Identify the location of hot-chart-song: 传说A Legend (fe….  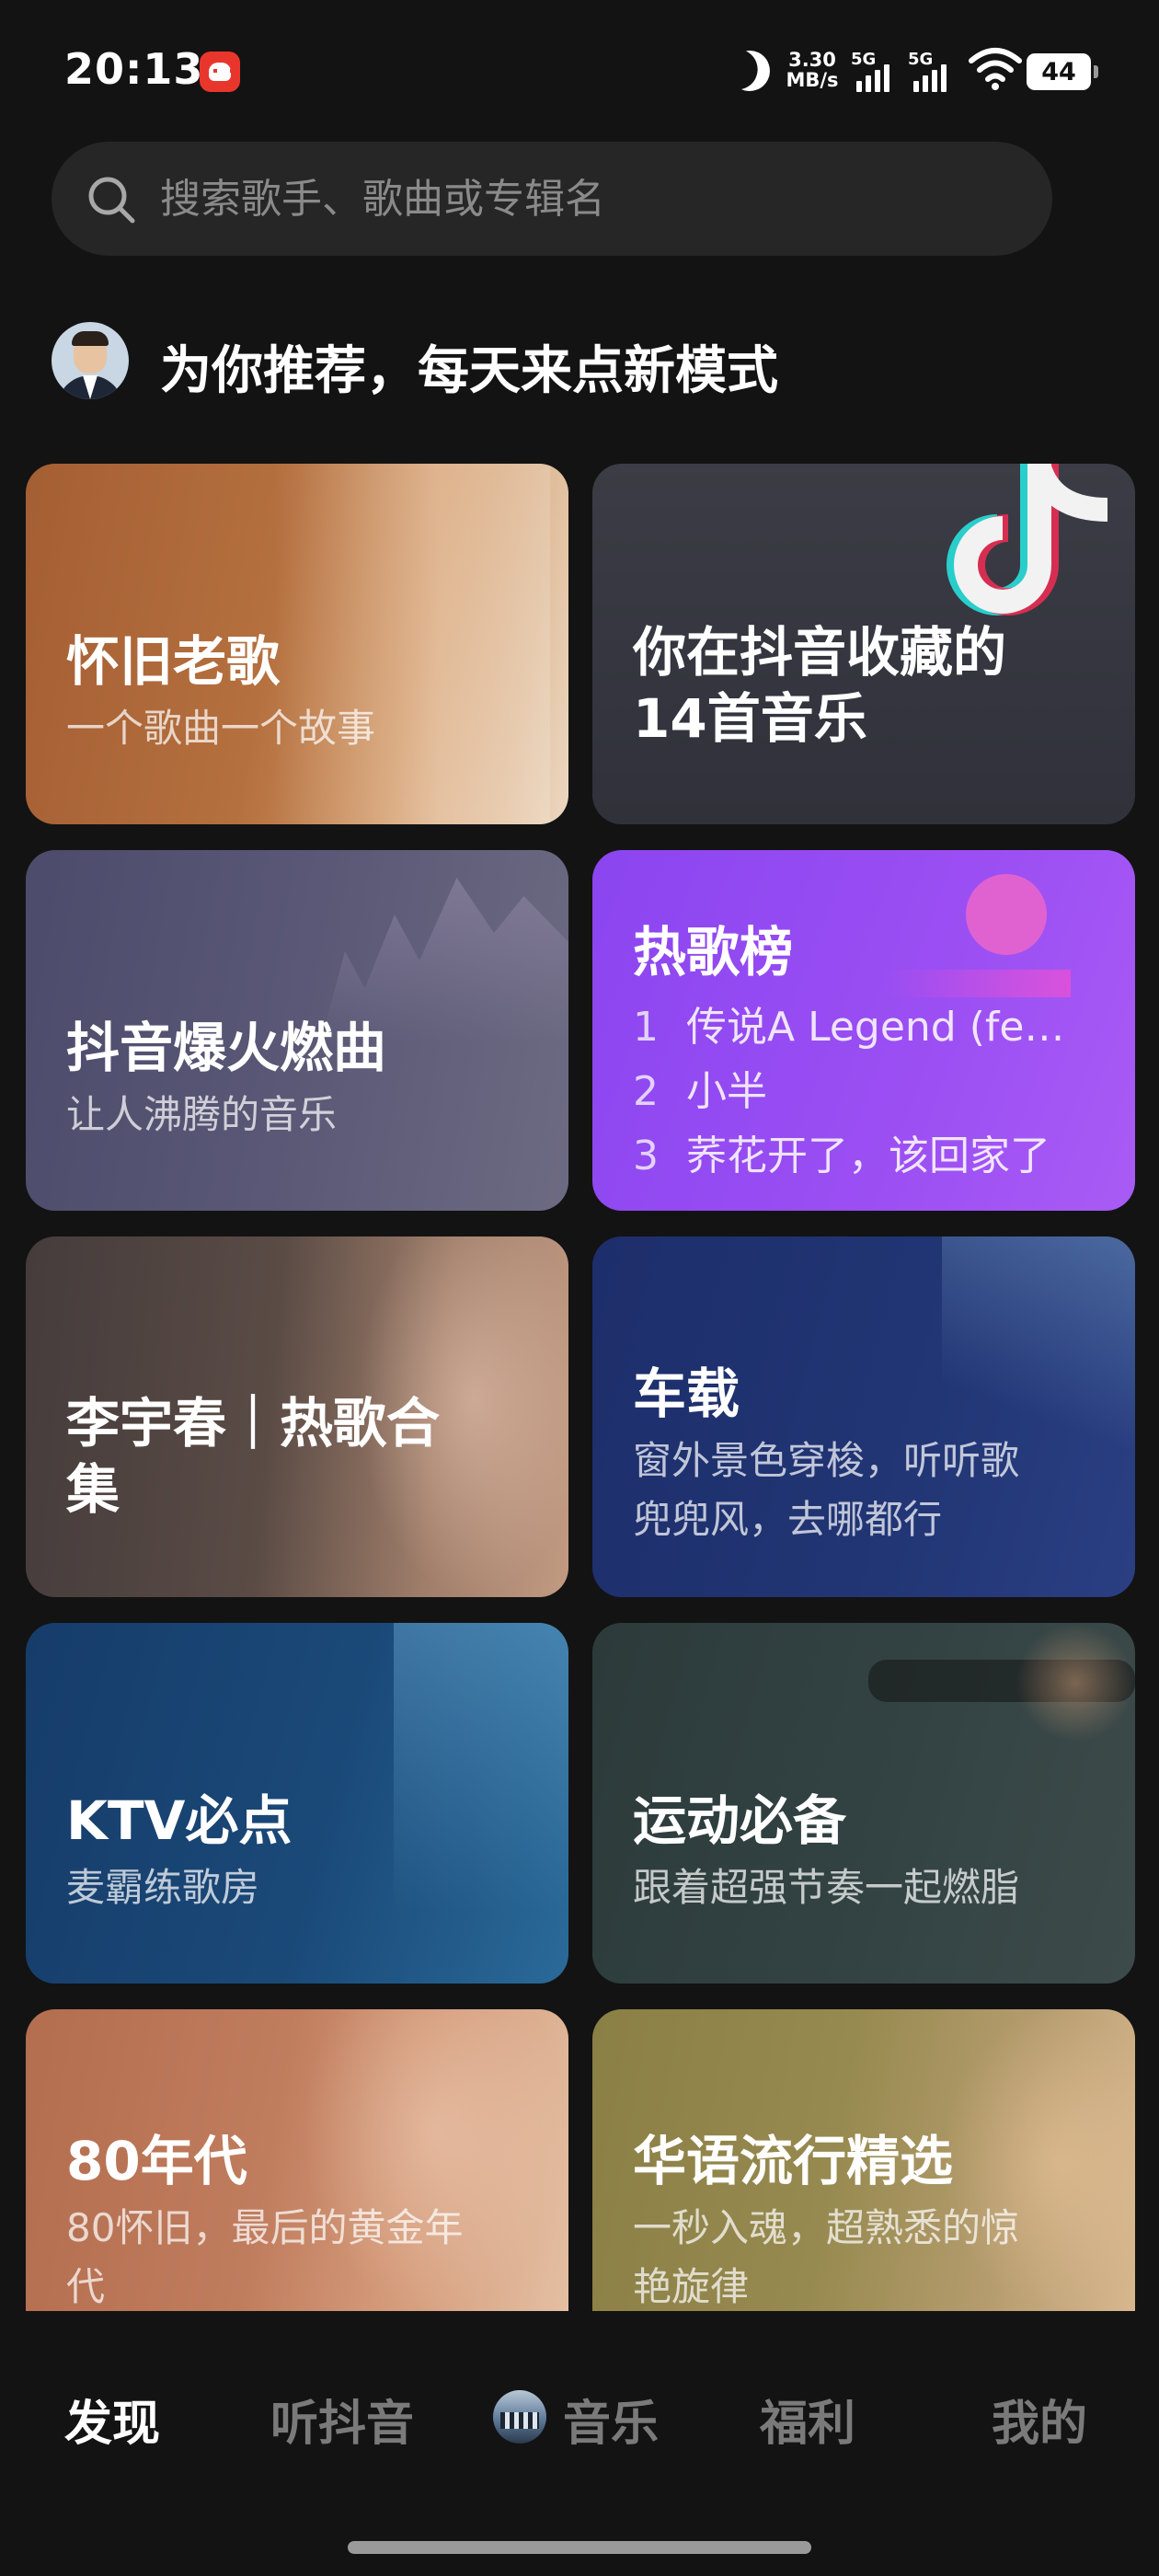
(875, 1027).